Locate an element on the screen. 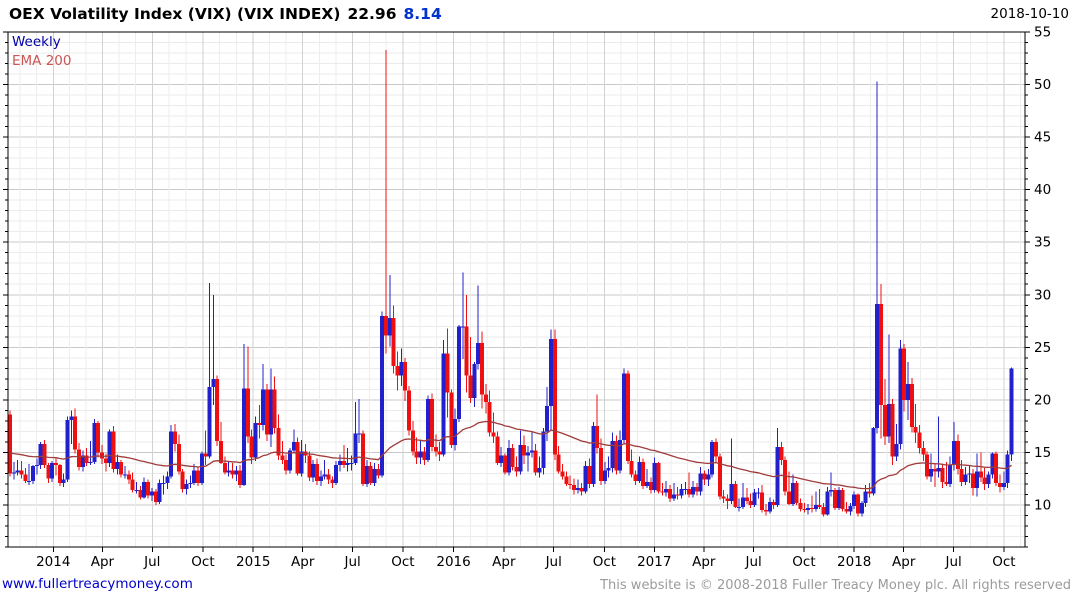  y-axis-label: 45 is located at coordinates (1042, 138).